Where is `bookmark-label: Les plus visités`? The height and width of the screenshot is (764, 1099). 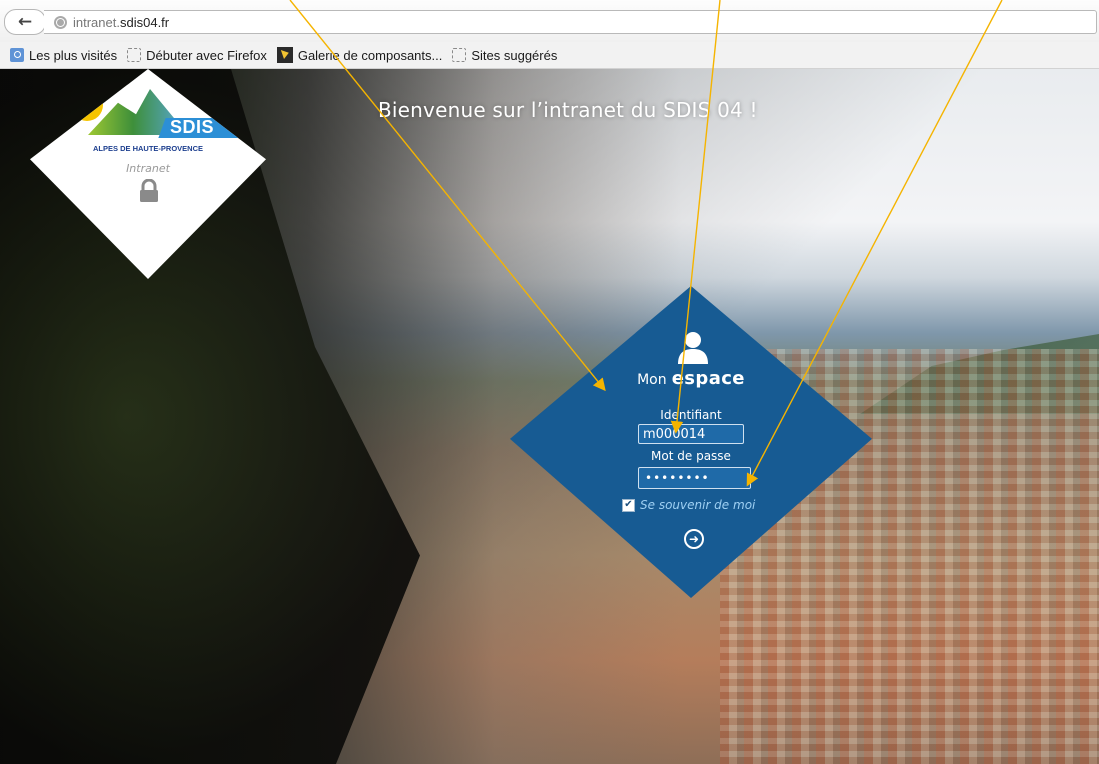 bookmark-label: Les plus visités is located at coordinates (73, 55).